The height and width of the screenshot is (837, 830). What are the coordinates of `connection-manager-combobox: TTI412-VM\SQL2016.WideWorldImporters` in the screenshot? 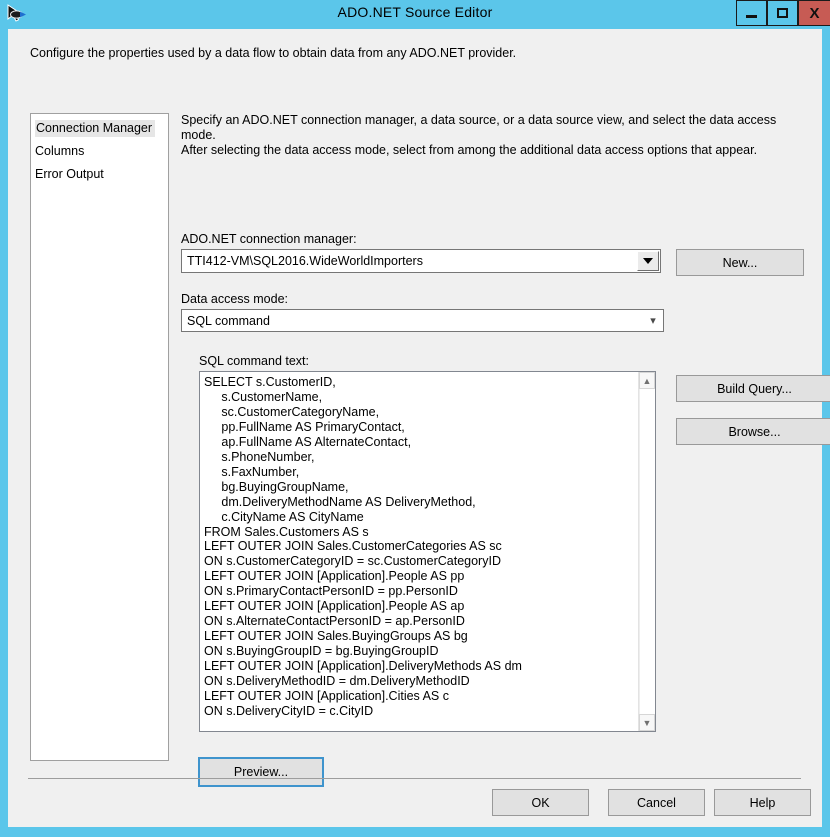 It's located at (421, 261).